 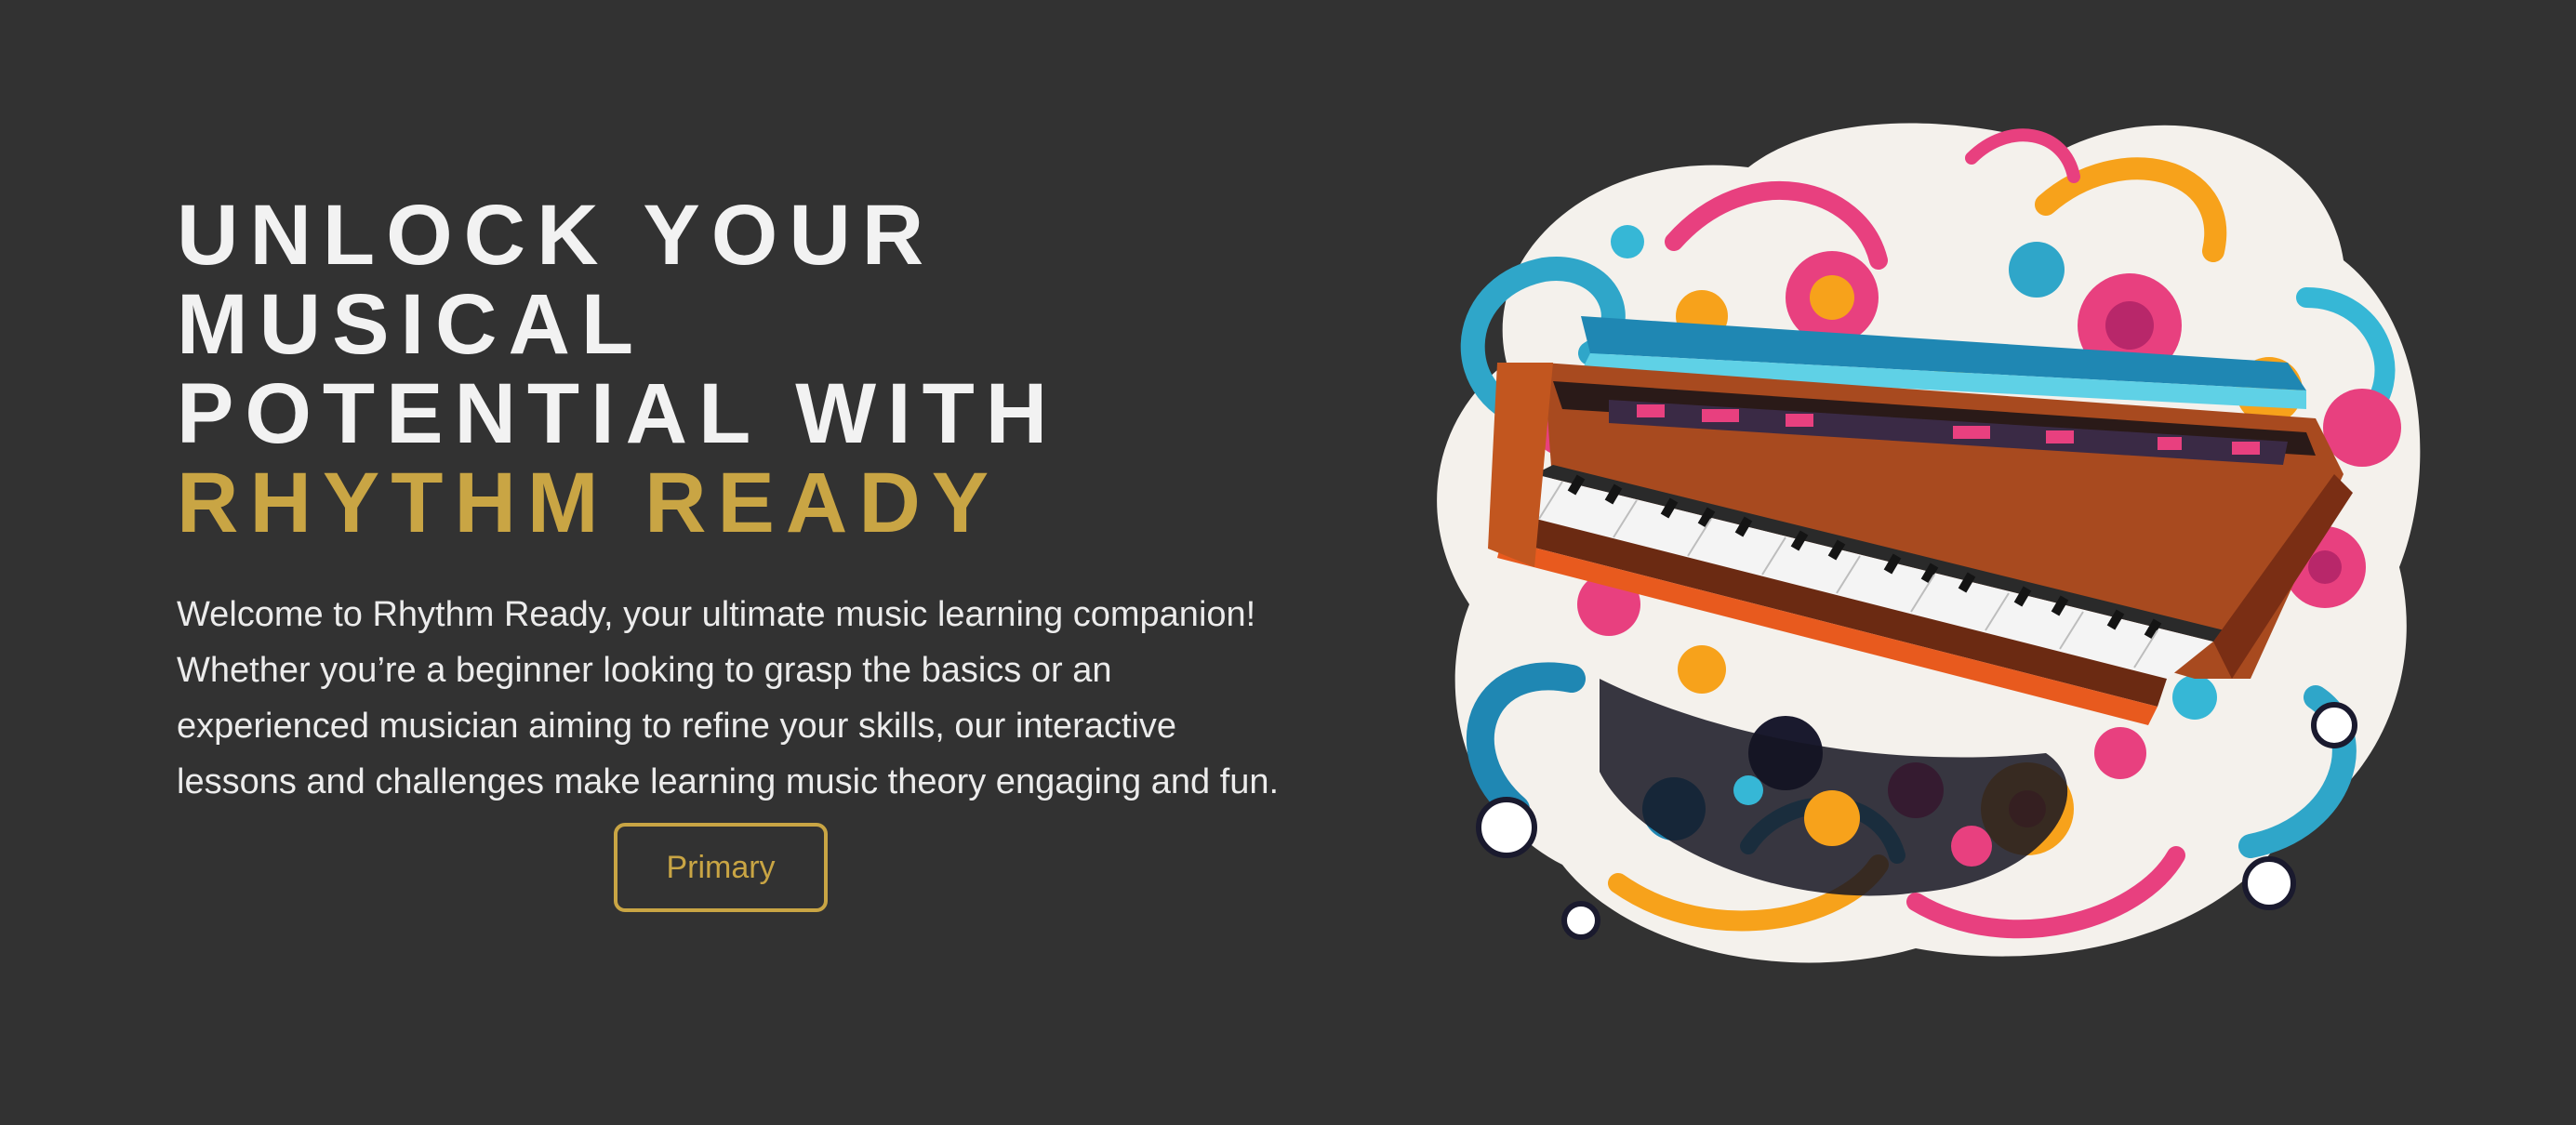 What do you see at coordinates (589, 503) in the screenshot?
I see `headline-brand-accent: RHYTHM READY` at bounding box center [589, 503].